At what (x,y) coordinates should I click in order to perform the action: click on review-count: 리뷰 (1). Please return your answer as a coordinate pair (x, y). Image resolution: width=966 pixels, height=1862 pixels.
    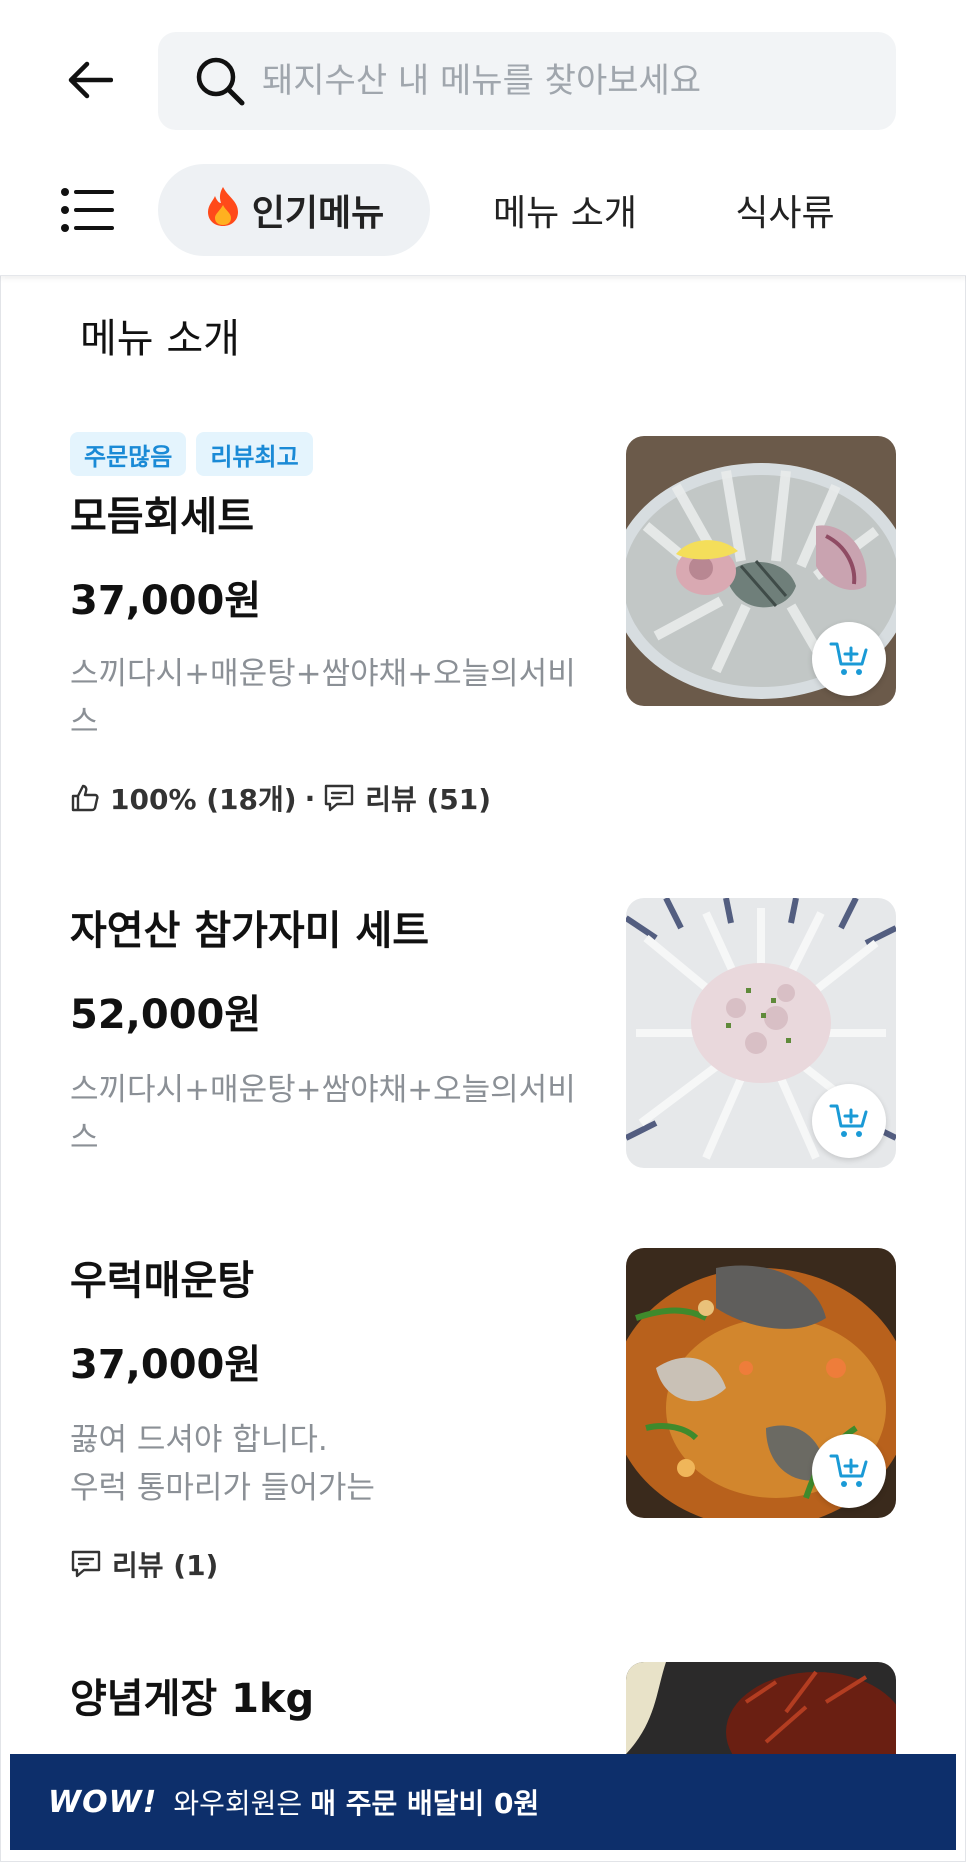
    Looking at the image, I should click on (165, 1565).